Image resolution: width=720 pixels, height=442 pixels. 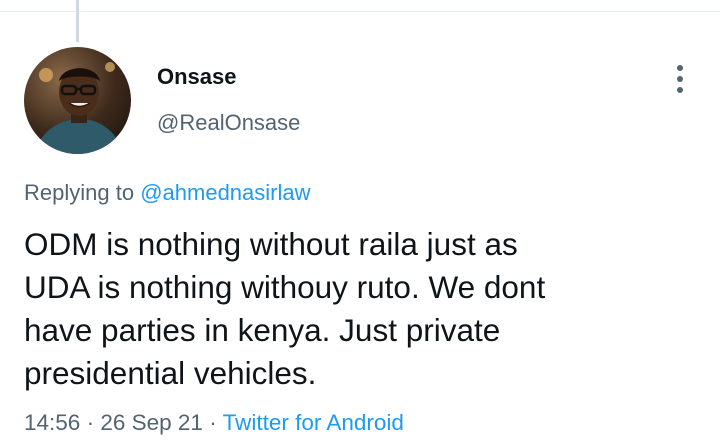 I want to click on tweet-meta: 14:56 · 26 Sep 21 · Twitter for Android, so click(x=214, y=423).